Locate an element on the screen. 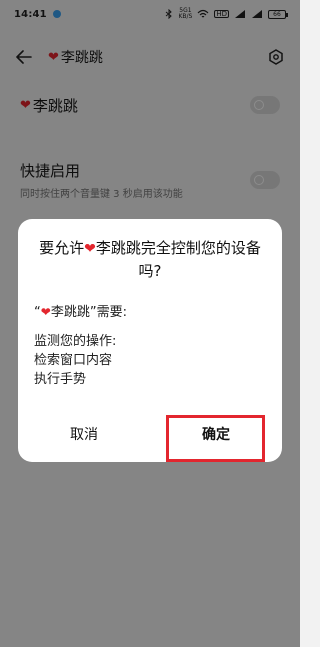 This screenshot has height=647, width=320. confirm-highlight-box is located at coordinates (215, 438).